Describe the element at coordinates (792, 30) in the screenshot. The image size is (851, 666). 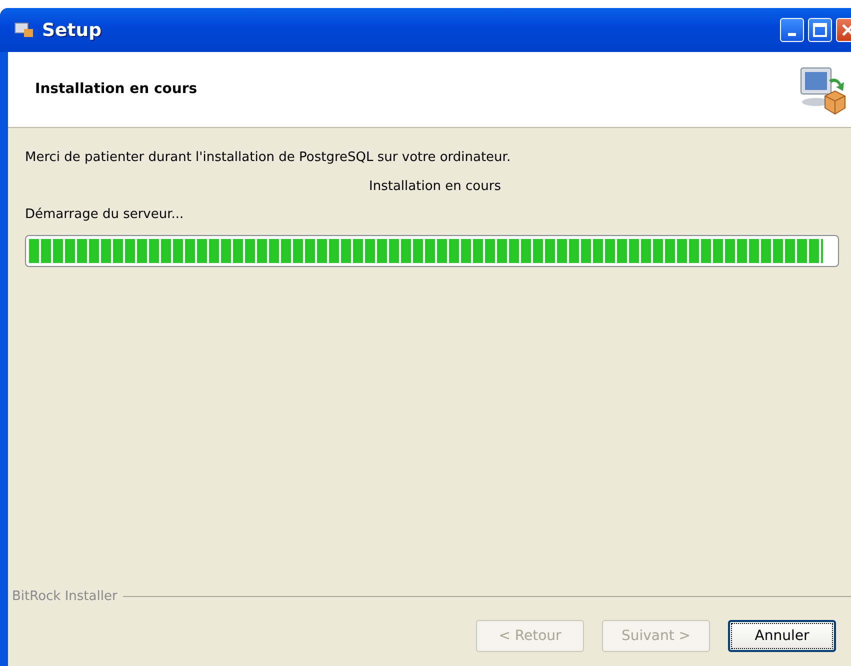
I see `minimize-button` at that location.